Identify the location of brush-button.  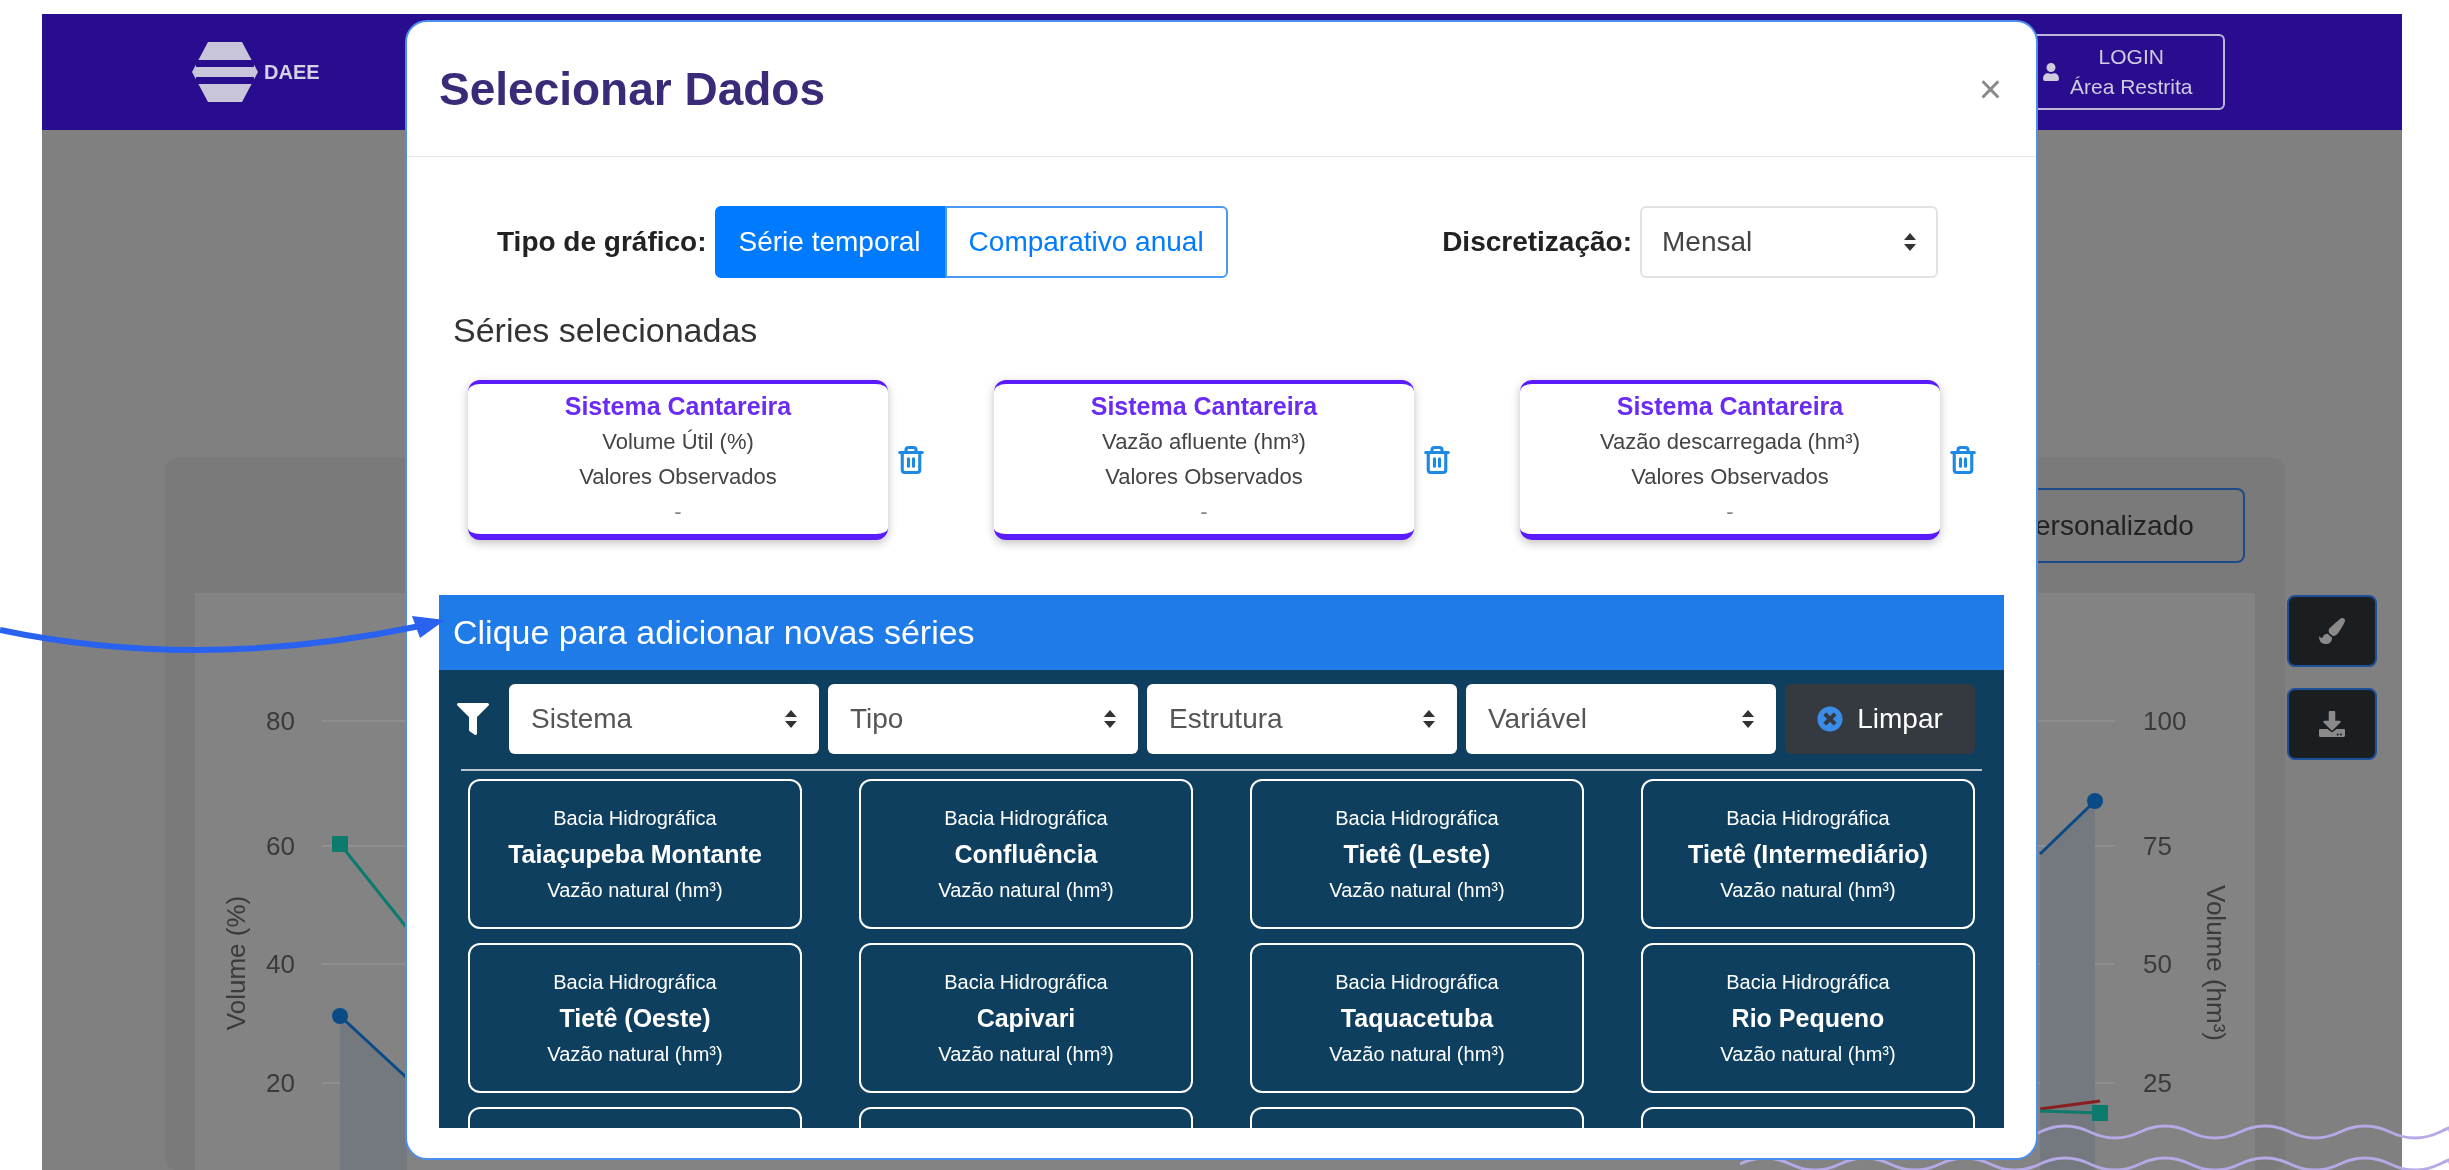
(2332, 631).